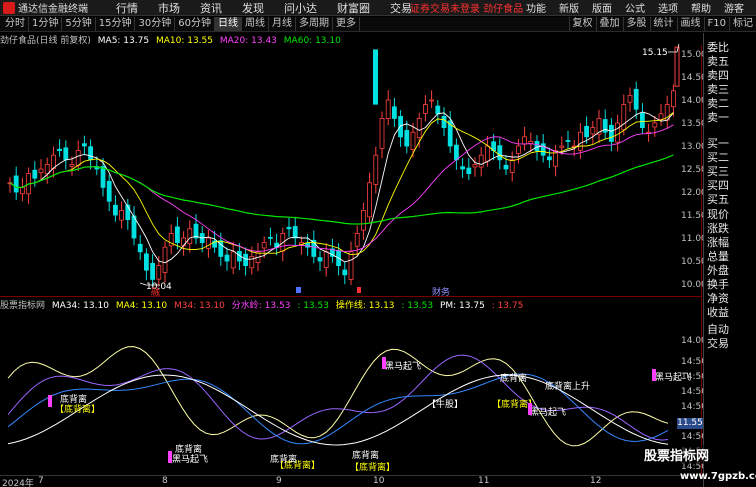 The height and width of the screenshot is (487, 756). What do you see at coordinates (716, 24) in the screenshot?
I see `f10-button: F10` at bounding box center [716, 24].